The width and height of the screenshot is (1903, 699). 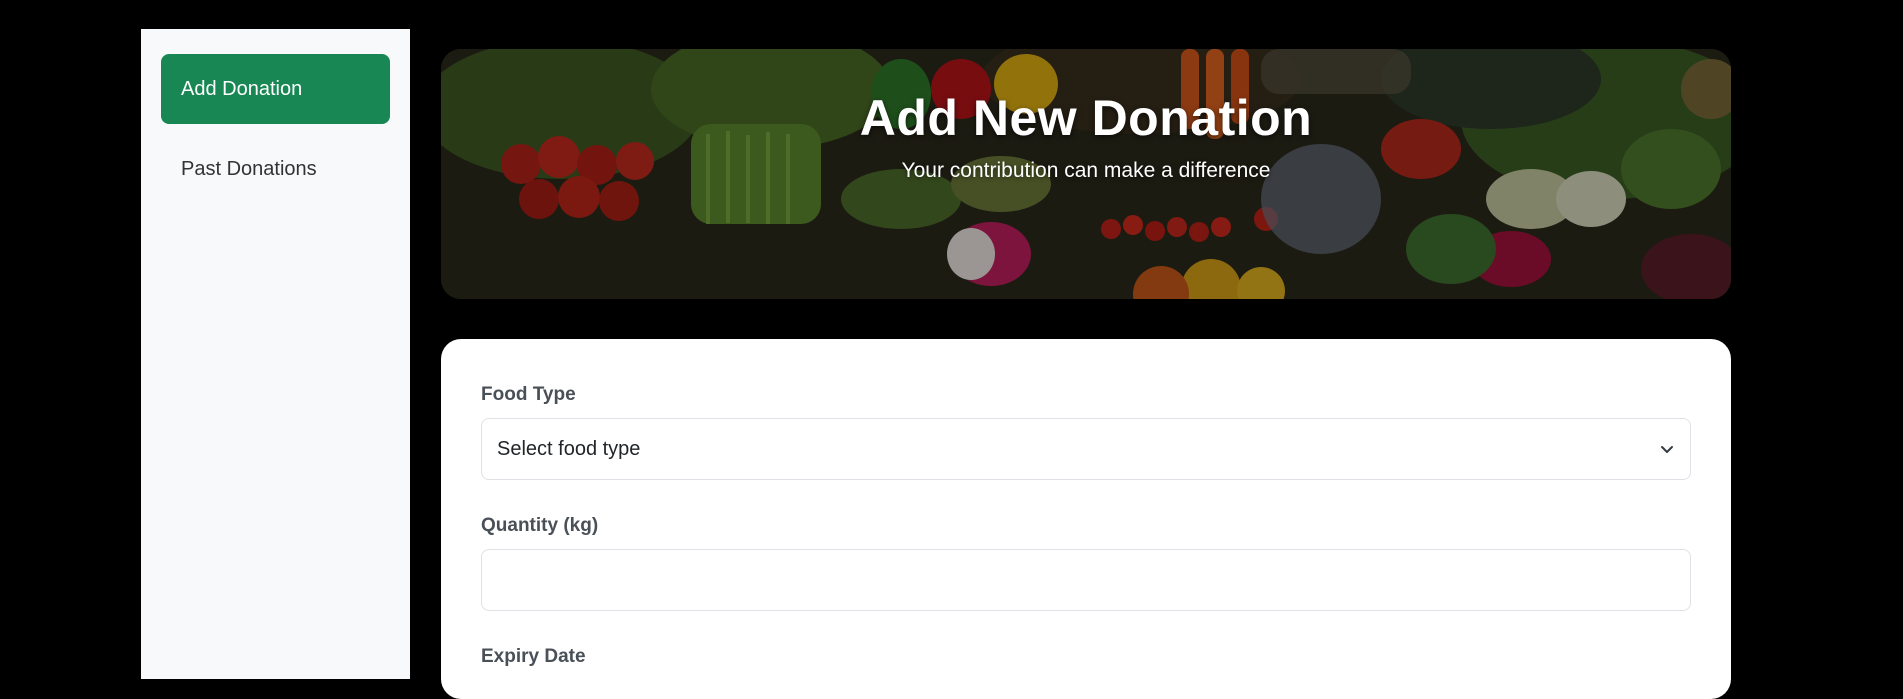 What do you see at coordinates (569, 448) in the screenshot?
I see `food-type-selected-value: Select food type` at bounding box center [569, 448].